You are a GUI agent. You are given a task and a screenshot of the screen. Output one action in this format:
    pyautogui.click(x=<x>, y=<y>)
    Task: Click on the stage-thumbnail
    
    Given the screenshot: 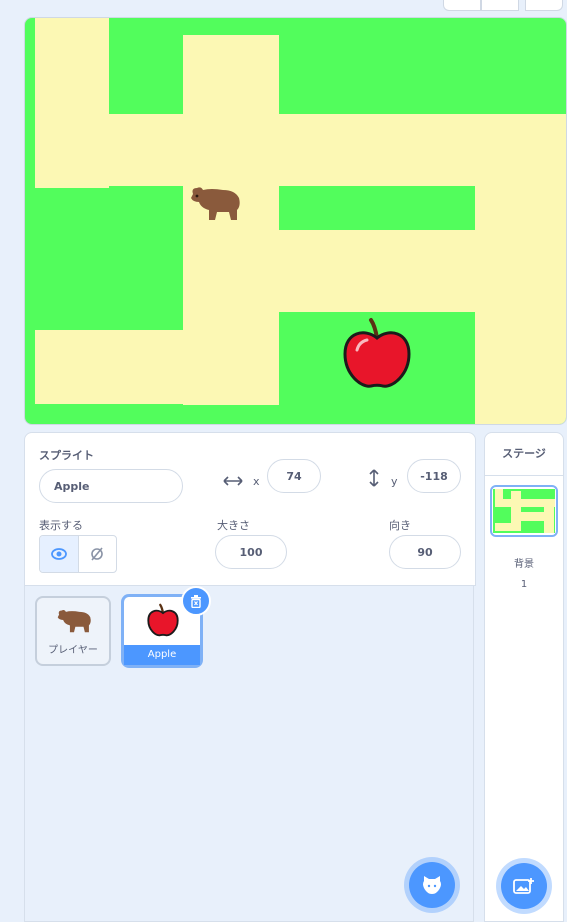 What is the action you would take?
    pyautogui.click(x=524, y=511)
    